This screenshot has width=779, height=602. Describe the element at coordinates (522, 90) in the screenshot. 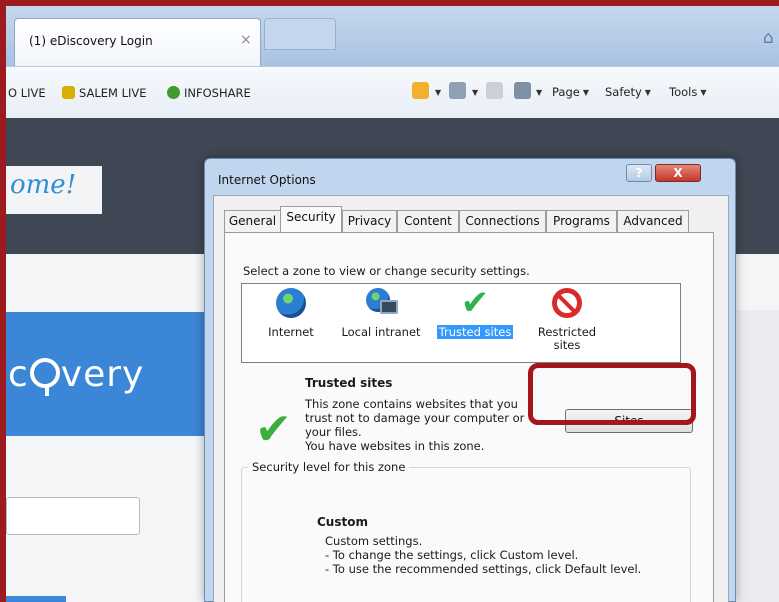

I see `print-icon` at that location.